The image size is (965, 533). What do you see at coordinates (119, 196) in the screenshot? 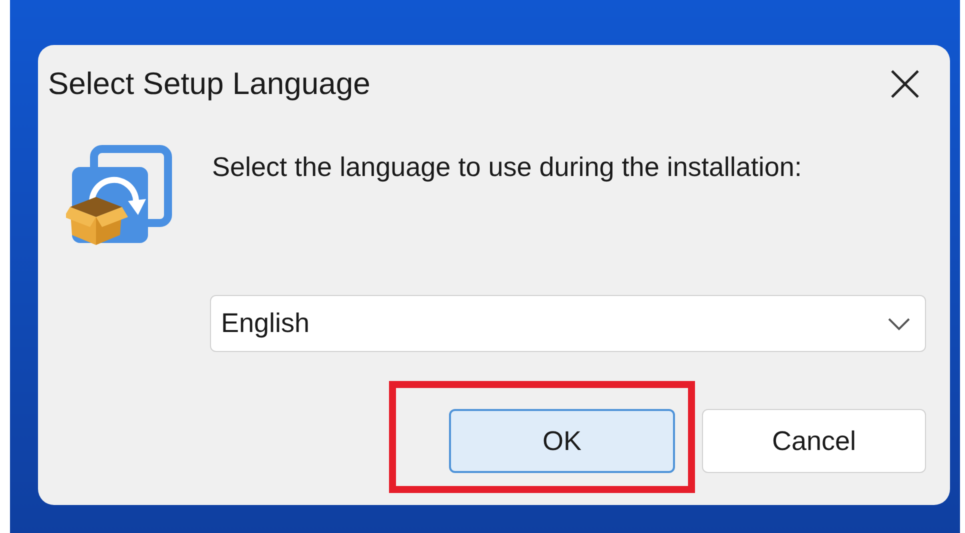
I see `app-icon` at bounding box center [119, 196].